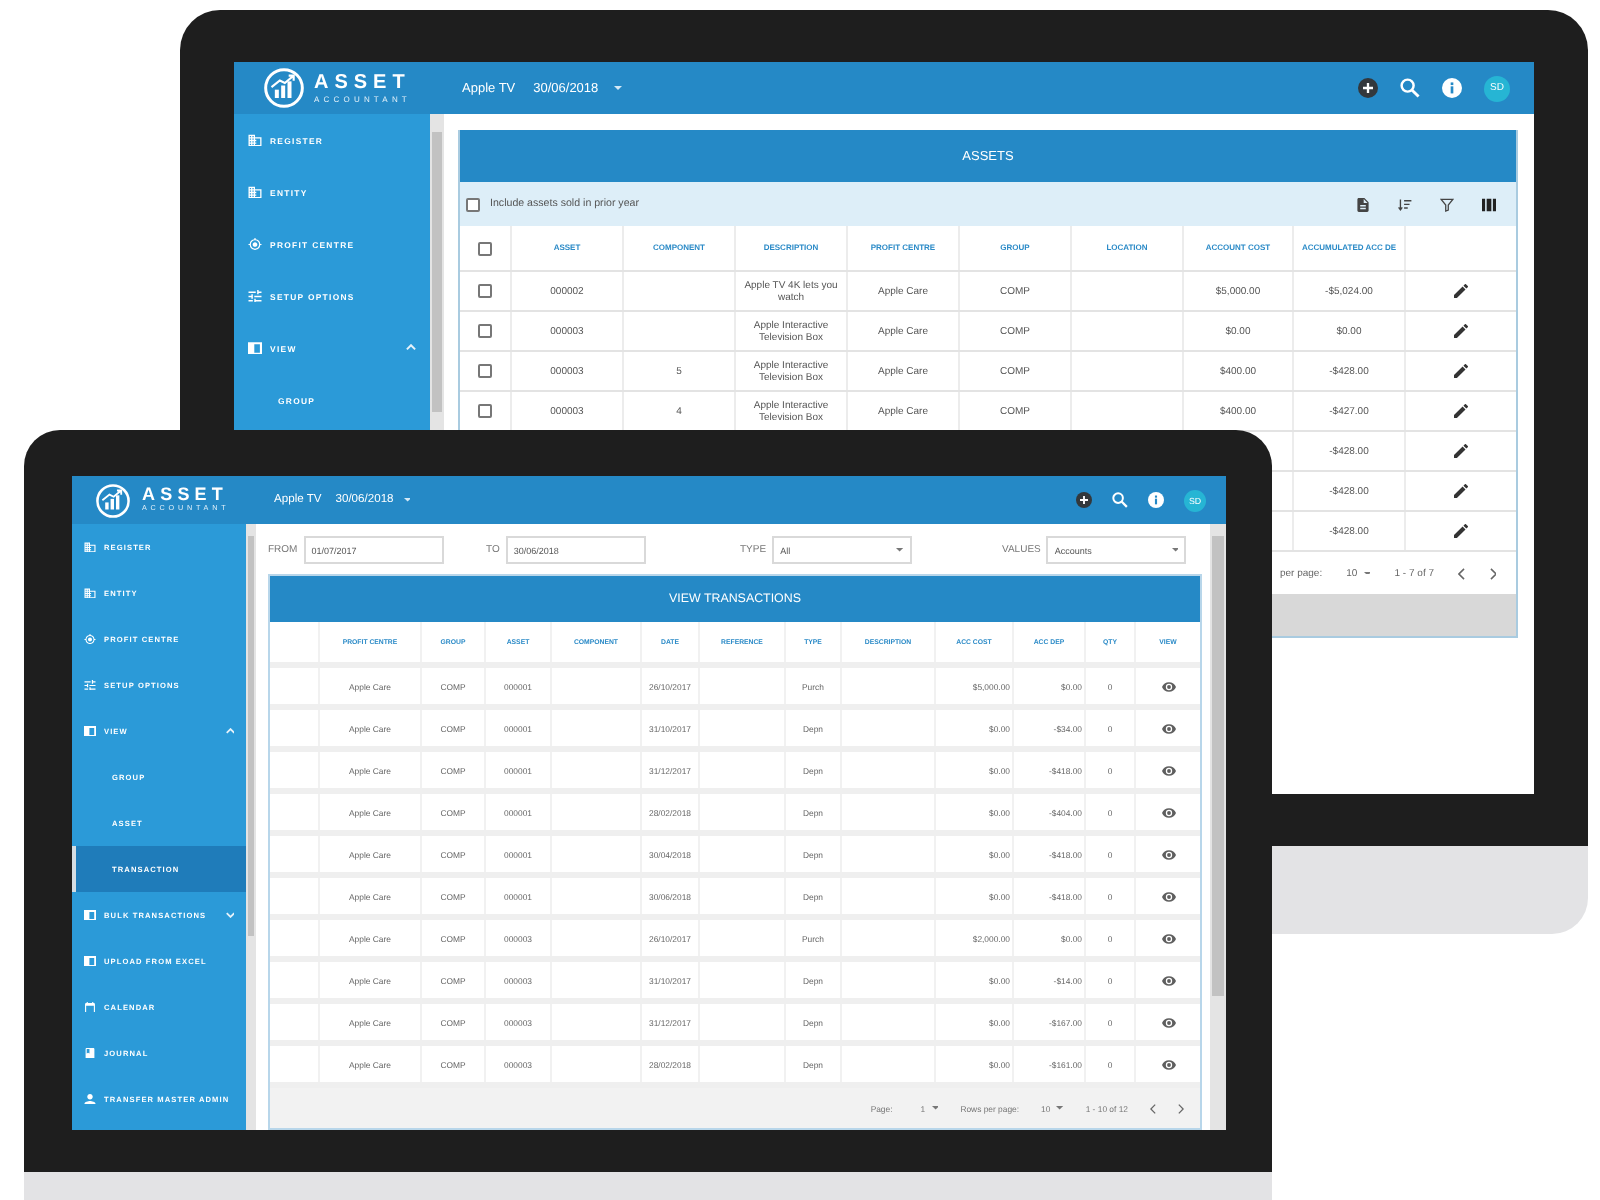 This screenshot has width=1600, height=1200. Describe the element at coordinates (1405, 204) in the screenshot. I see `sort-icon` at that location.